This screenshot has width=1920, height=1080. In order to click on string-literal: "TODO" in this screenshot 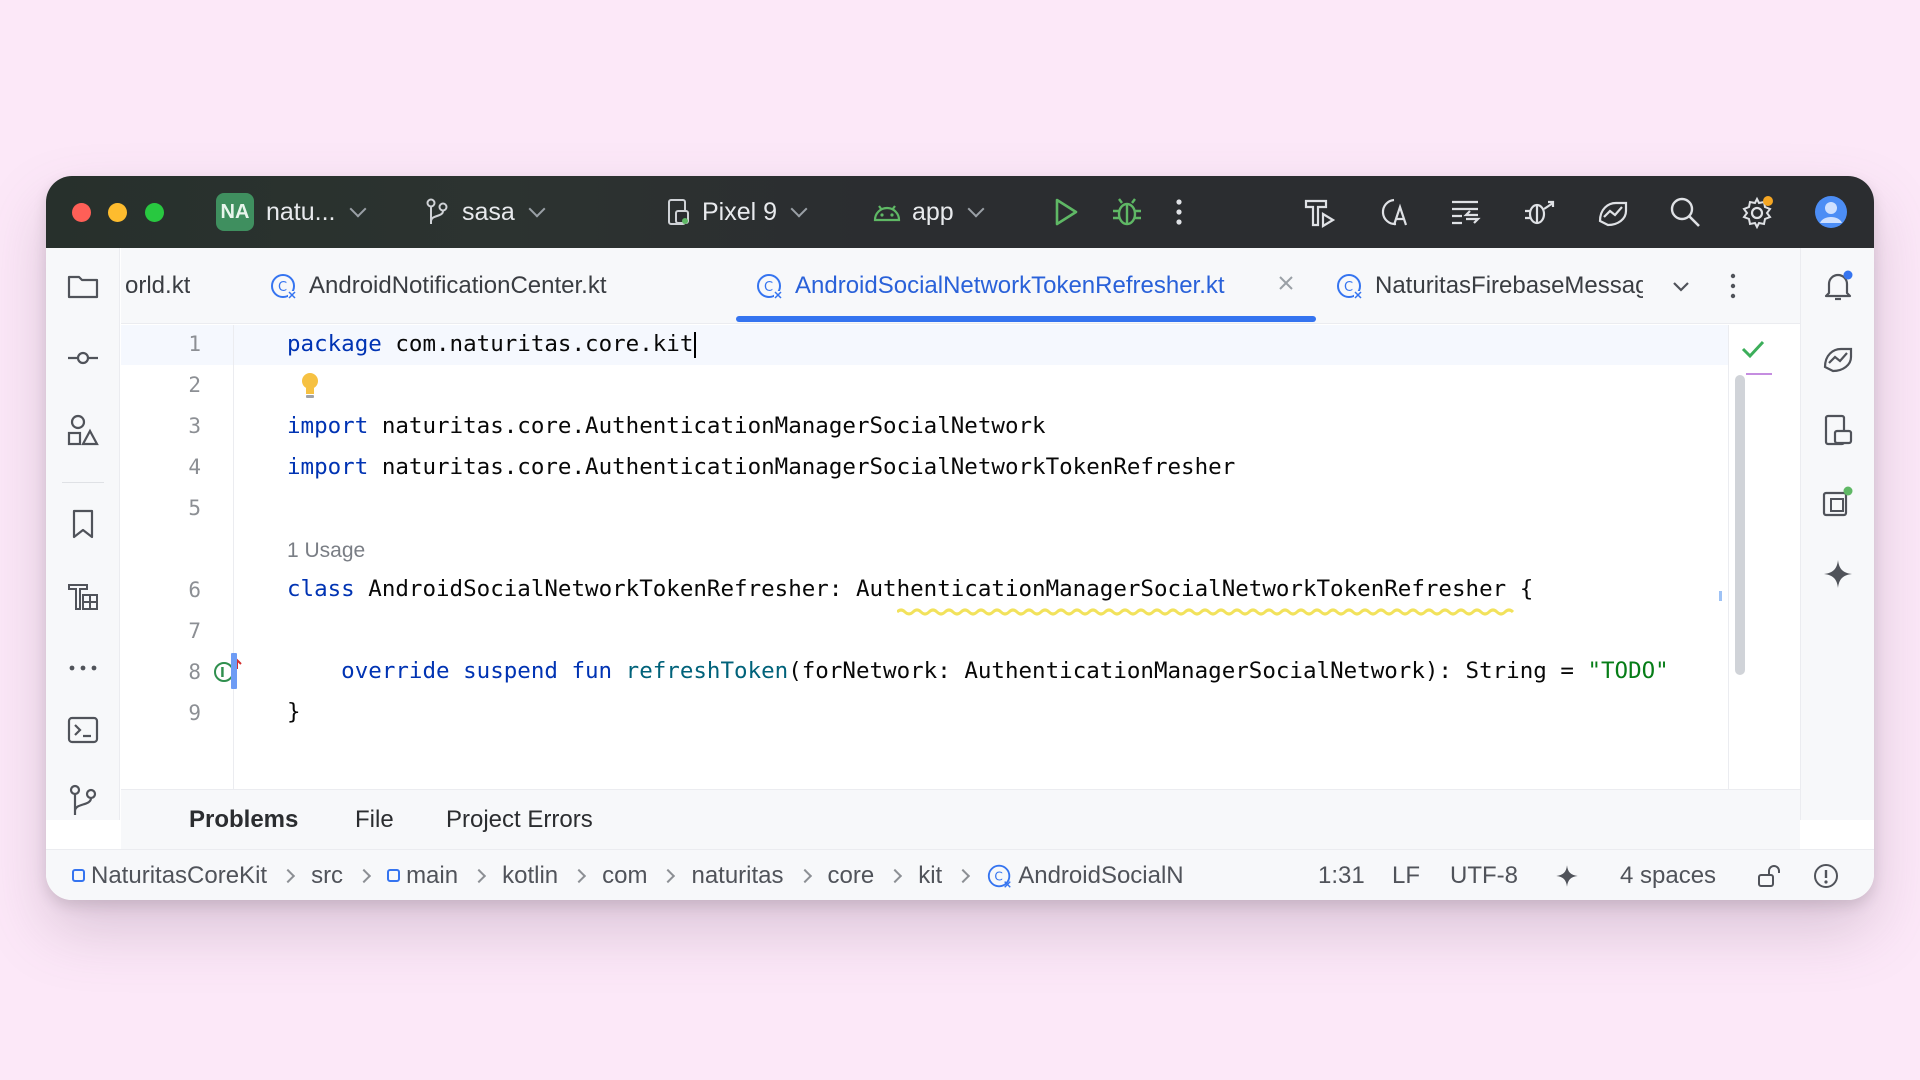, I will do `click(1628, 671)`.